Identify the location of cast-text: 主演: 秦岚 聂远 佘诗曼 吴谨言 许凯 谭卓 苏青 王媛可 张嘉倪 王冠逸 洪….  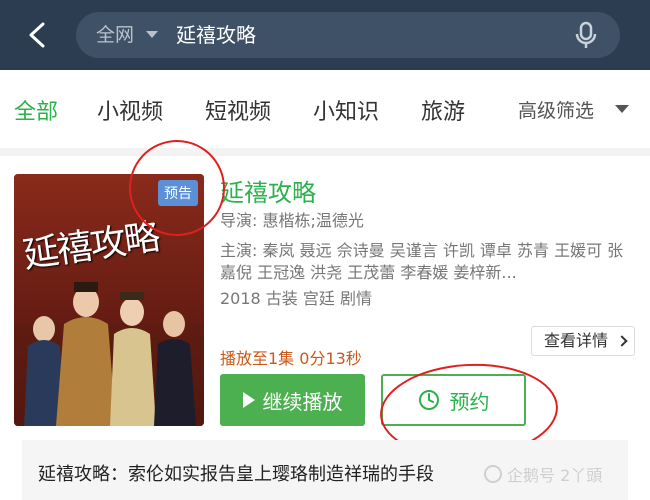
(422, 261).